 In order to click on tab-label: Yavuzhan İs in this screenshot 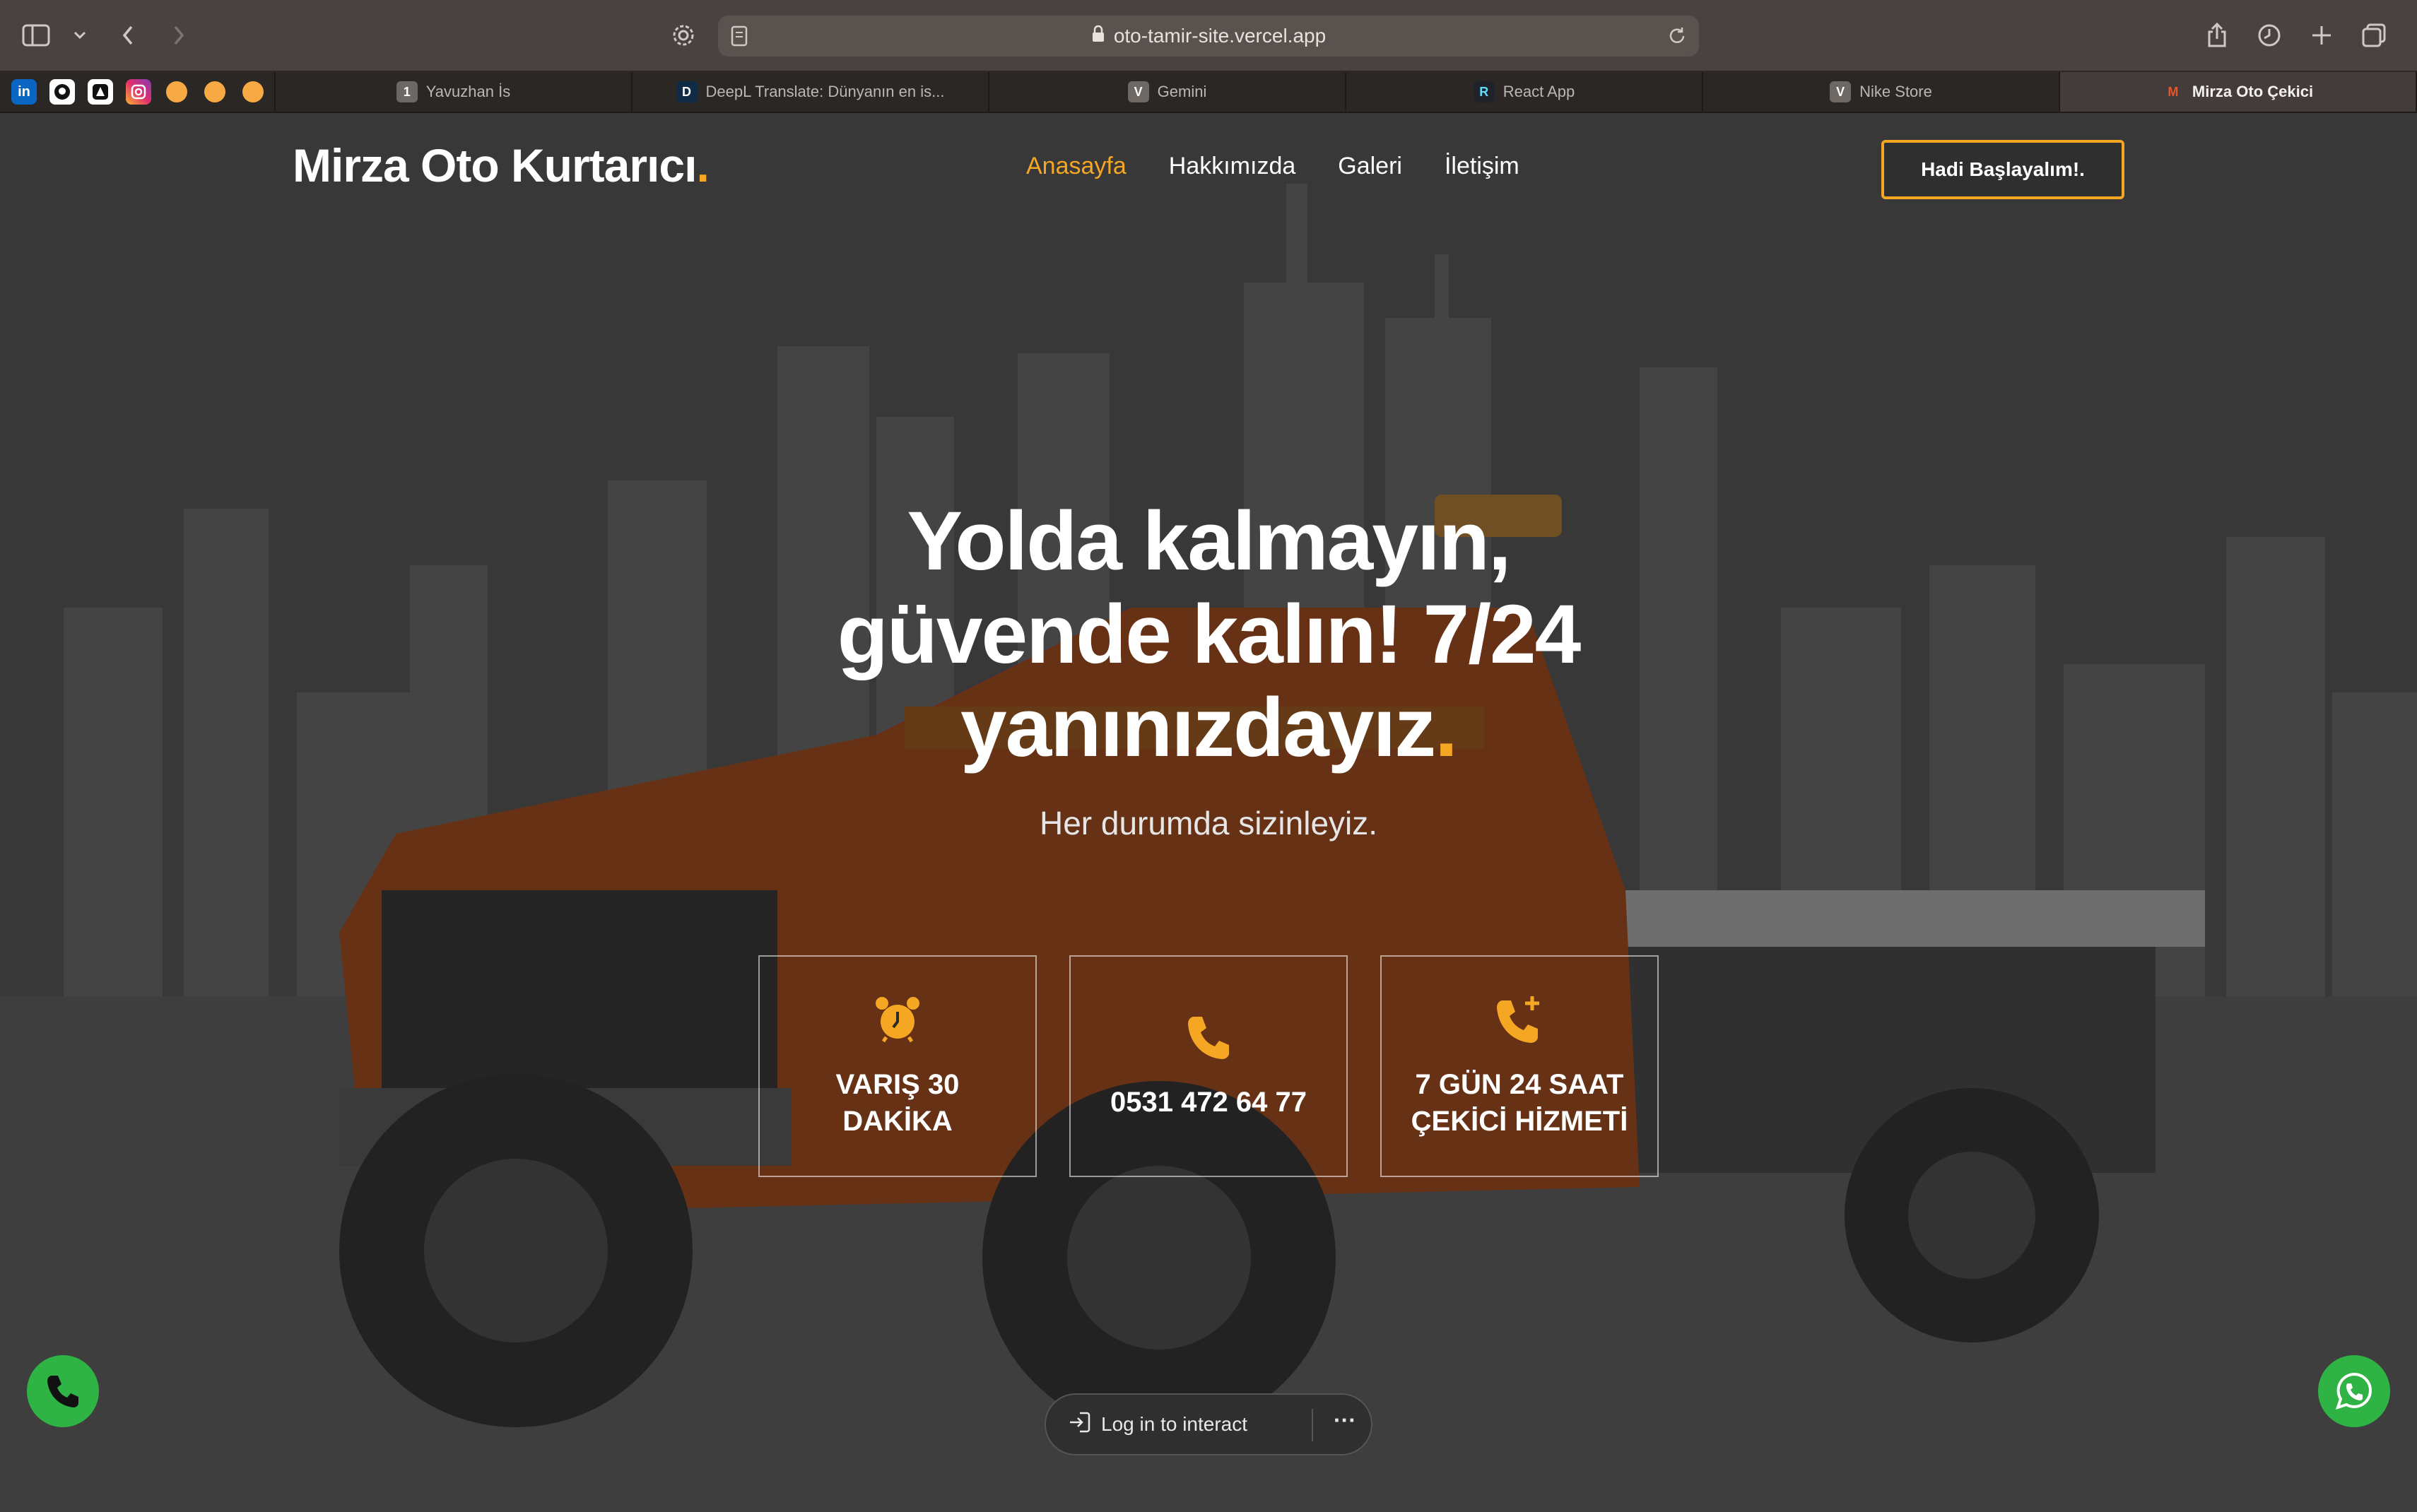, I will do `click(468, 91)`.